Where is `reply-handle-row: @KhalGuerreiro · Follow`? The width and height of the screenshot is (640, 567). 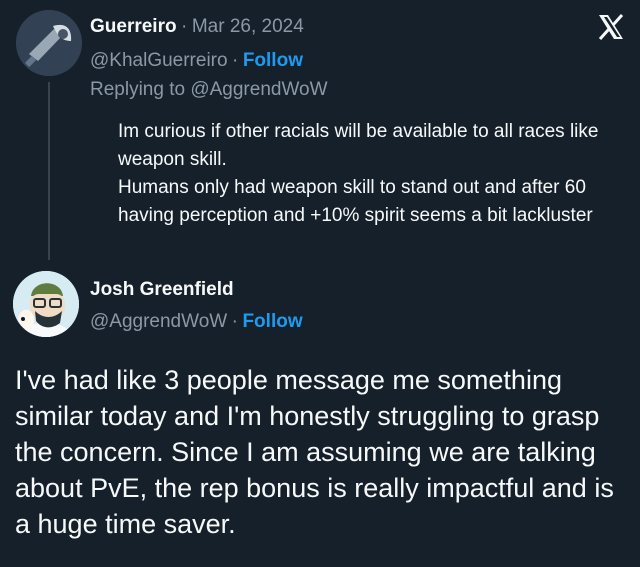
reply-handle-row: @KhalGuerreiro · Follow is located at coordinates (196, 61).